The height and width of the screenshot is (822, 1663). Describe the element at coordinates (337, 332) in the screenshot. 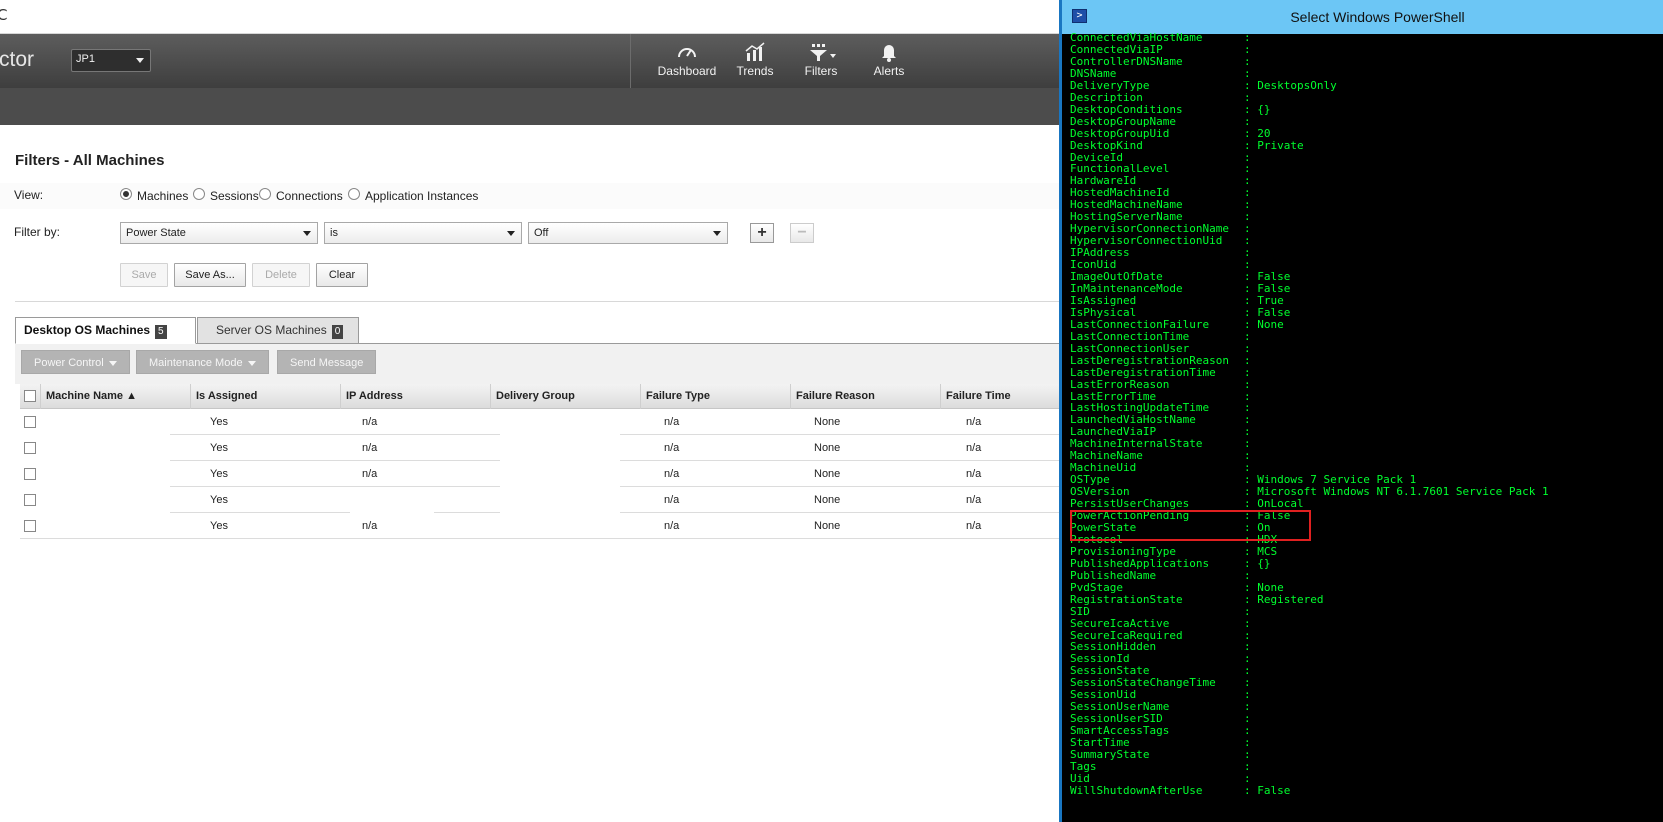

I see `tab-count-badge: 0` at that location.